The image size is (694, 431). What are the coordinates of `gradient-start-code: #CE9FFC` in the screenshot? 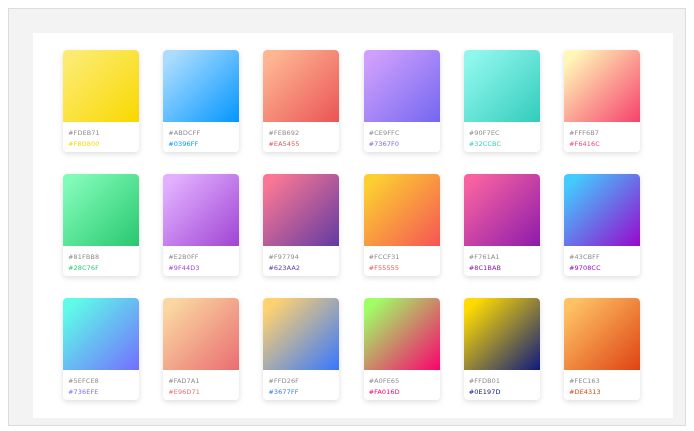 It's located at (404, 133).